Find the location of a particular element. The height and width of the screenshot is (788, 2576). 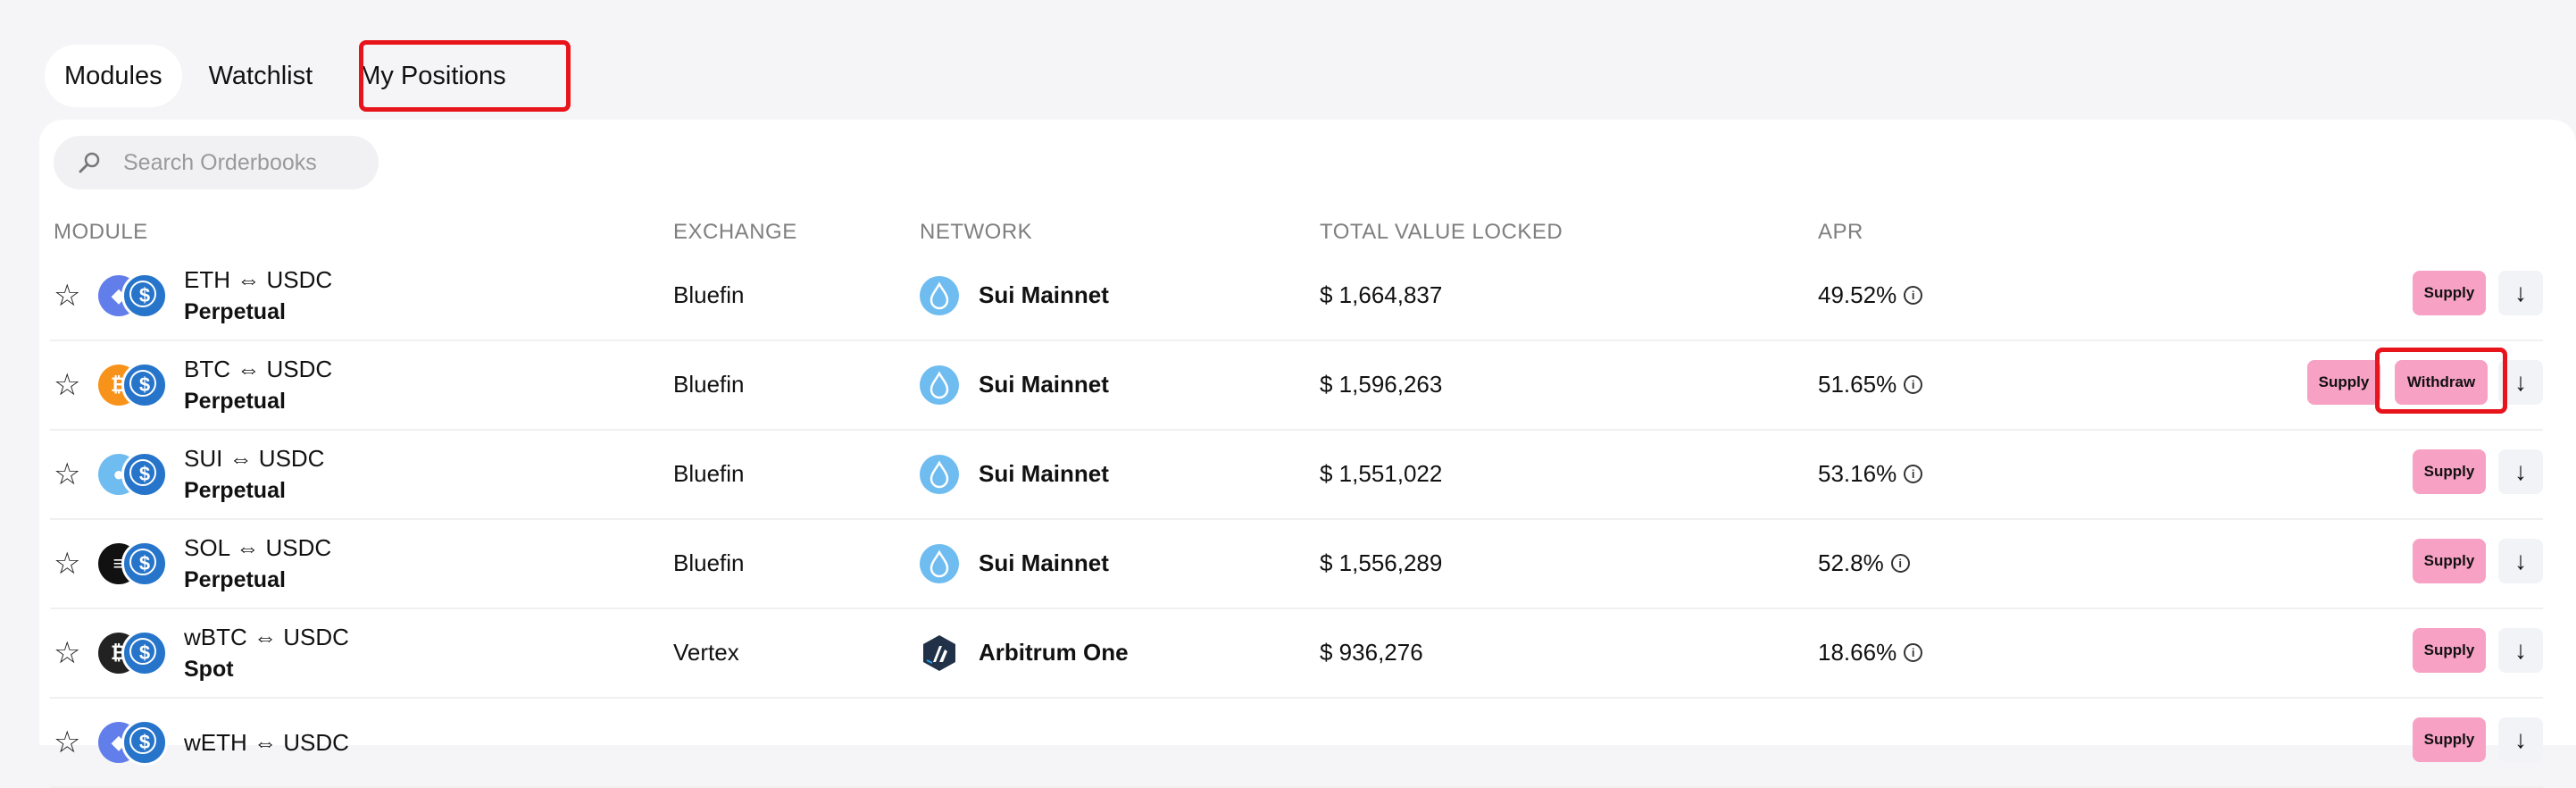

pair-name: wETH ⇔ USDC is located at coordinates (266, 742).